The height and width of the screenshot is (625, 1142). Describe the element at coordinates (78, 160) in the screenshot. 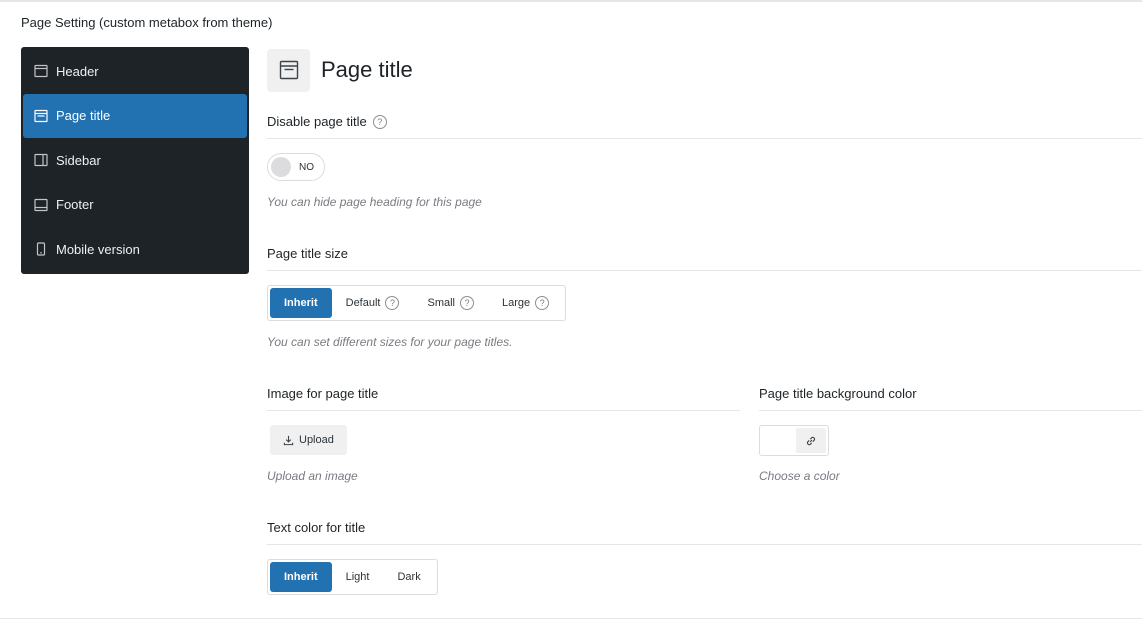

I see `sidebar-item-label: Sidebar` at that location.